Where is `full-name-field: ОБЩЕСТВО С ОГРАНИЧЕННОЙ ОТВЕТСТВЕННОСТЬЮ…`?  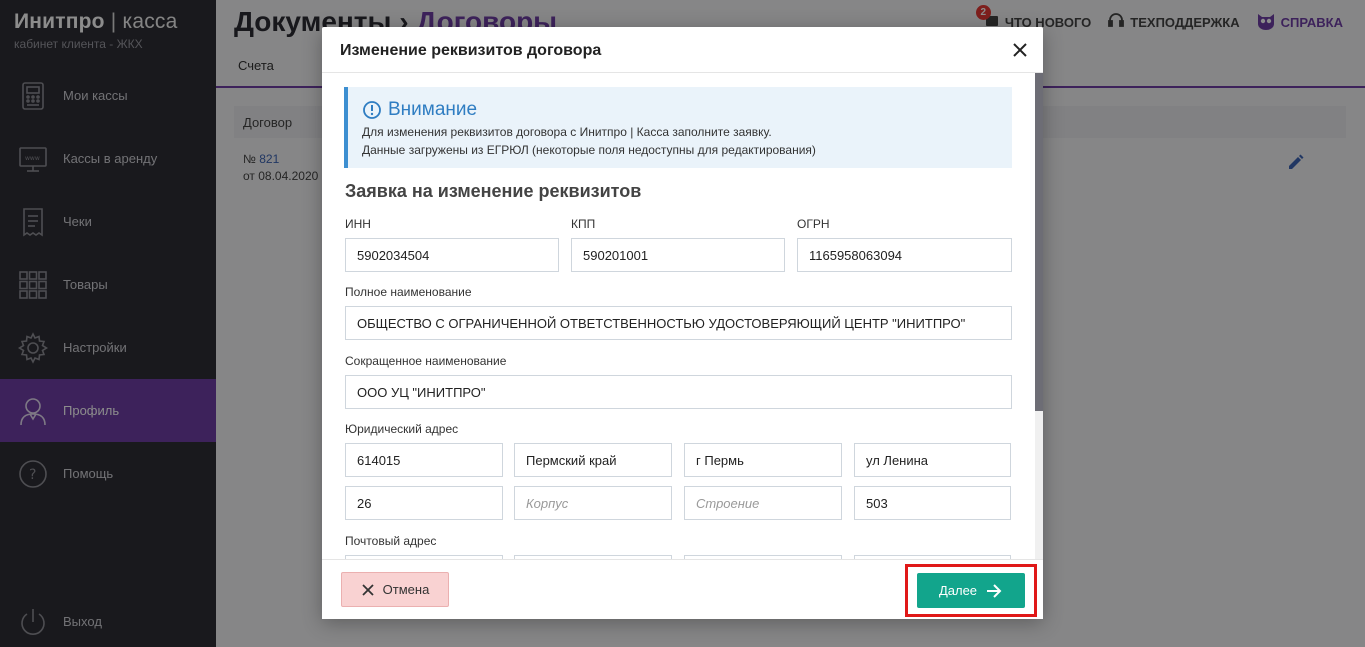 full-name-field: ОБЩЕСТВО С ОГРАНИЧЕННОЙ ОТВЕТСТВЕННОСТЬЮ… is located at coordinates (678, 323).